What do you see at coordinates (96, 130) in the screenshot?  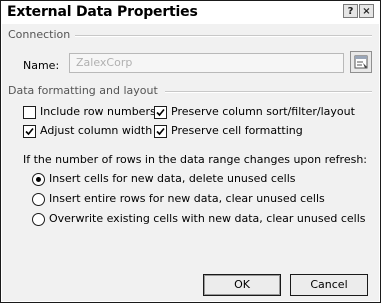 I see `adjust-column-width-label: Adjust column width` at bounding box center [96, 130].